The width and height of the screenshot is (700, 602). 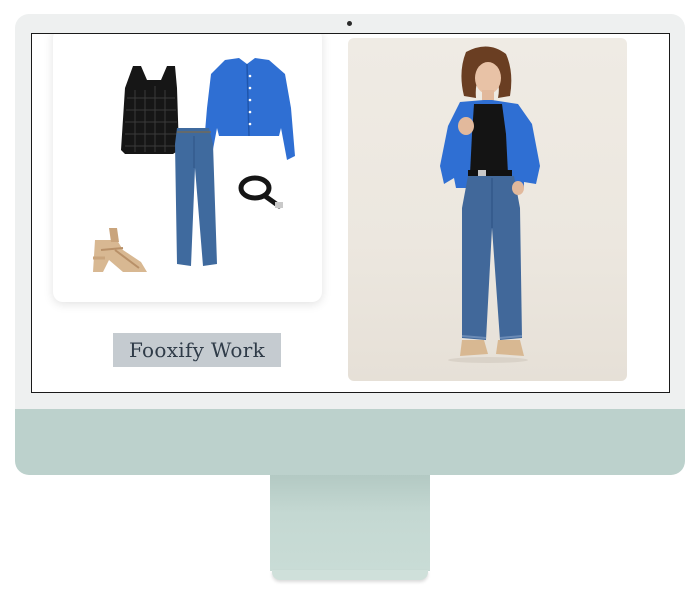 What do you see at coordinates (120, 250) in the screenshot?
I see `tan-platform-sandals-icon` at bounding box center [120, 250].